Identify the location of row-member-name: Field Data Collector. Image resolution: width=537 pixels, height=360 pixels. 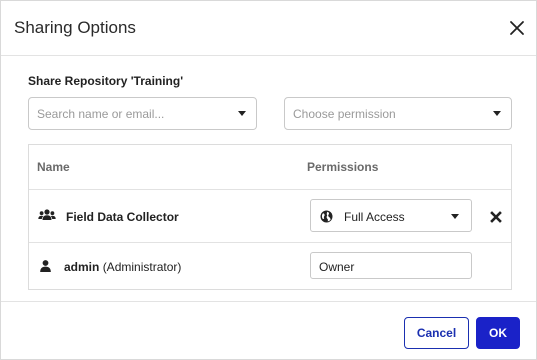
(122, 217).